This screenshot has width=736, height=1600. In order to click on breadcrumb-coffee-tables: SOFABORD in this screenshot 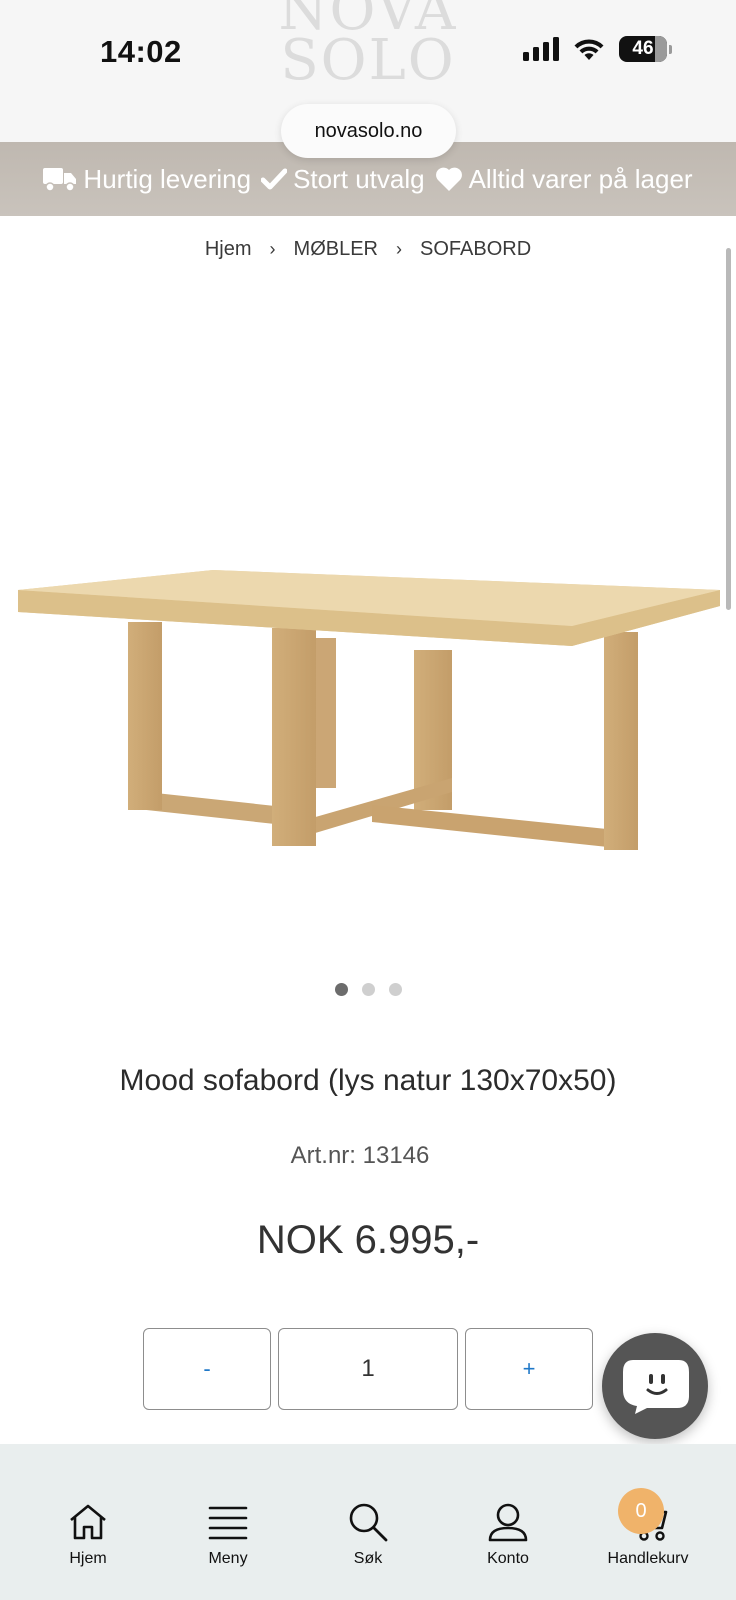, I will do `click(475, 249)`.